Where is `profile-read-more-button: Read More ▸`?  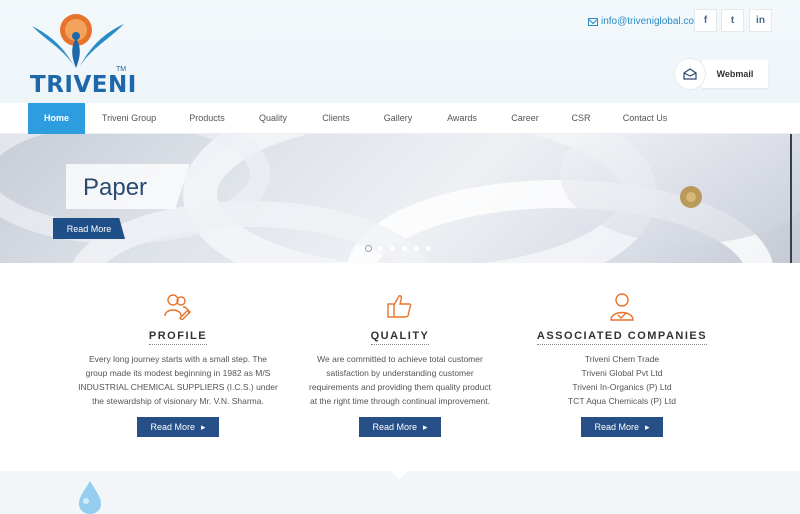 profile-read-more-button: Read More ▸ is located at coordinates (178, 427).